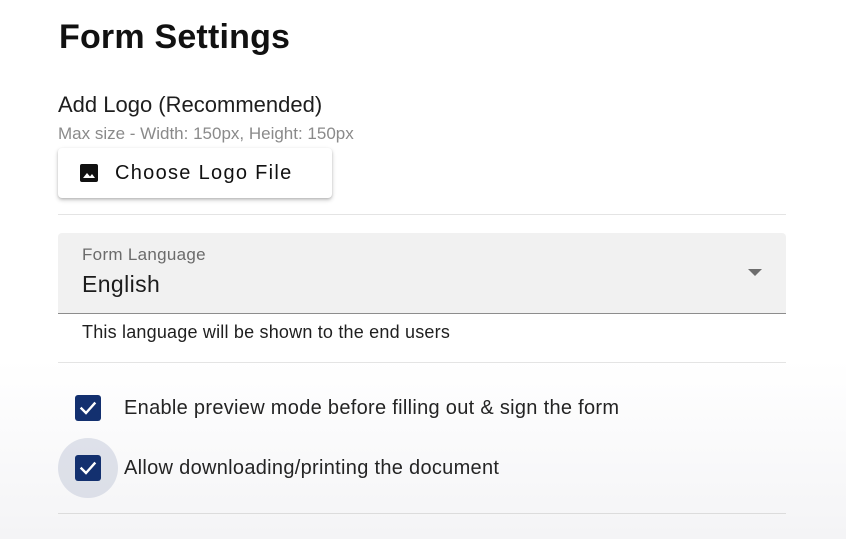 This screenshot has height=539, width=846. Describe the element at coordinates (121, 284) in the screenshot. I see `form-language-value: English` at that location.